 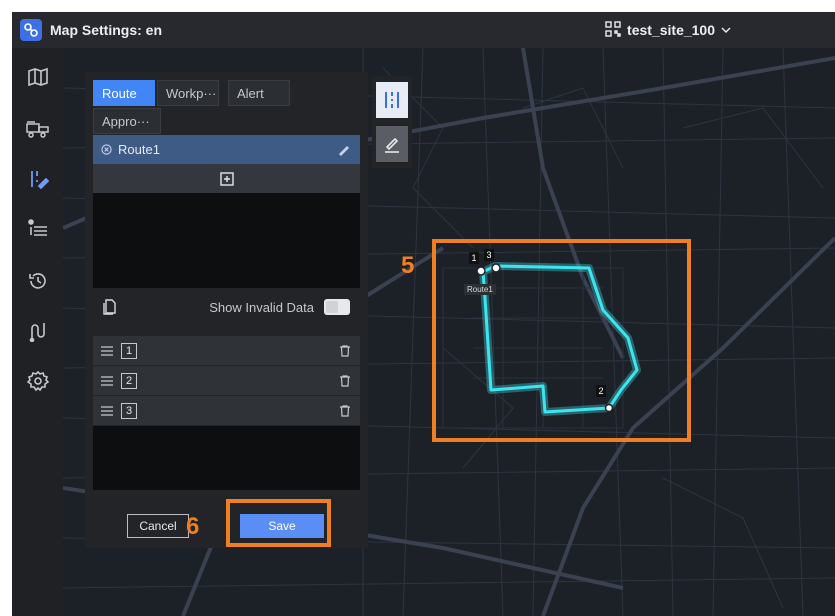 What do you see at coordinates (38, 77) in the screenshot?
I see `map-icon` at bounding box center [38, 77].